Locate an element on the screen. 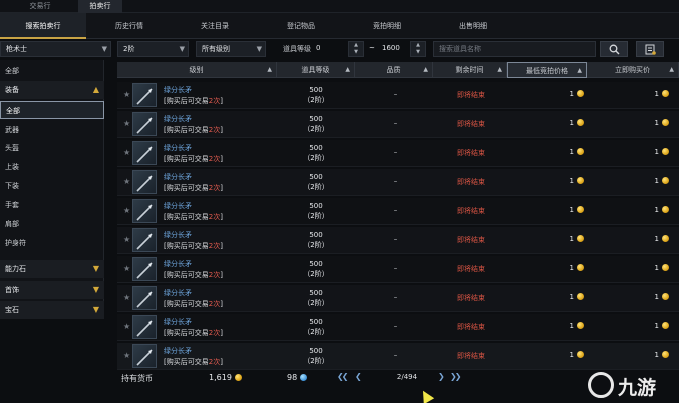 Image resolution: width=679 pixels, height=403 pixels. tab-search-auction: 搜索拍卖行 is located at coordinates (43, 26).